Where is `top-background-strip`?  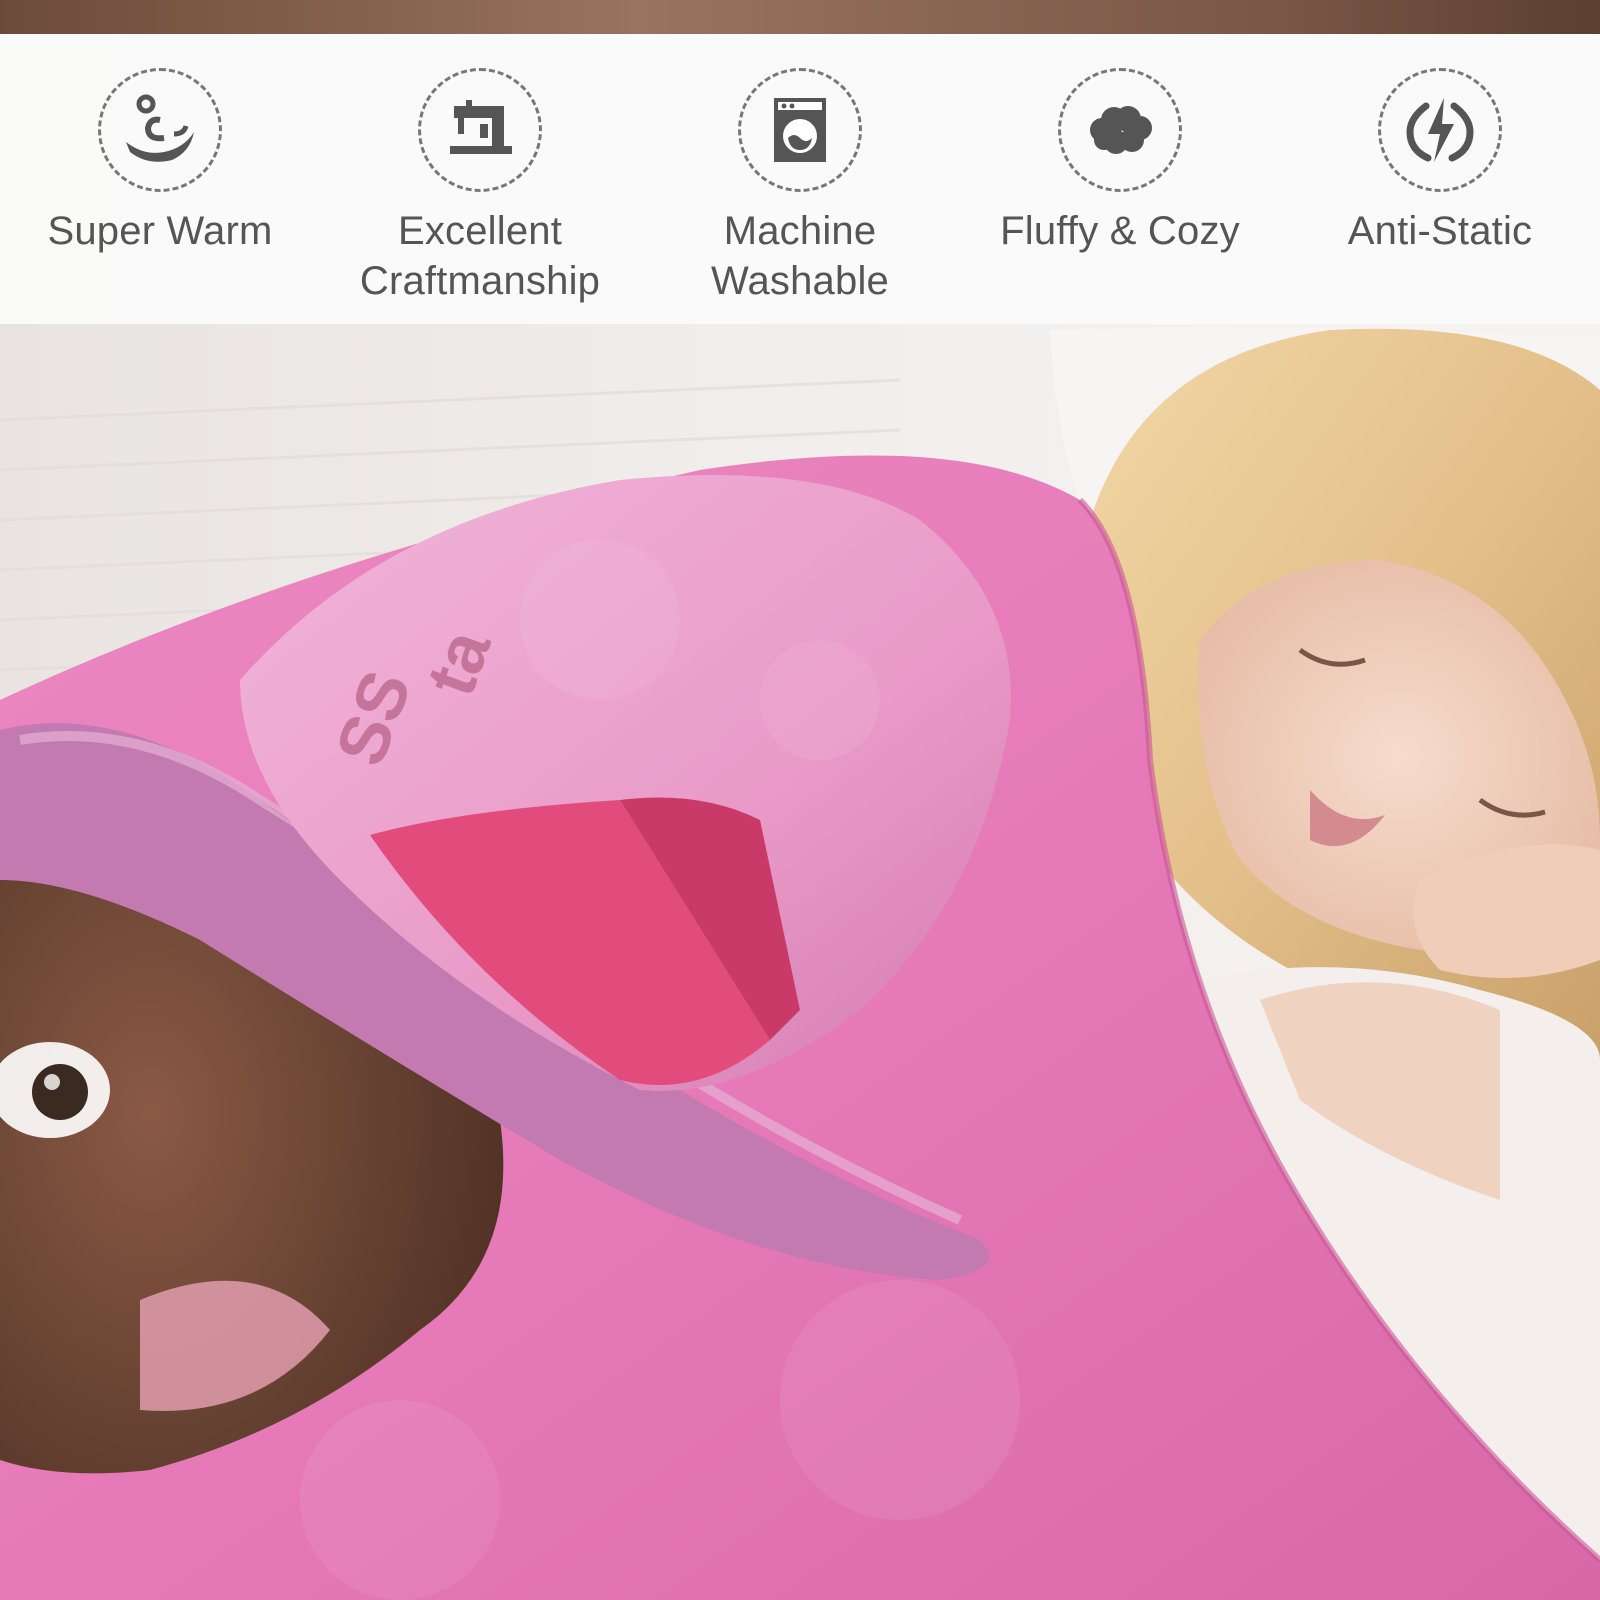
top-background-strip is located at coordinates (800, 17).